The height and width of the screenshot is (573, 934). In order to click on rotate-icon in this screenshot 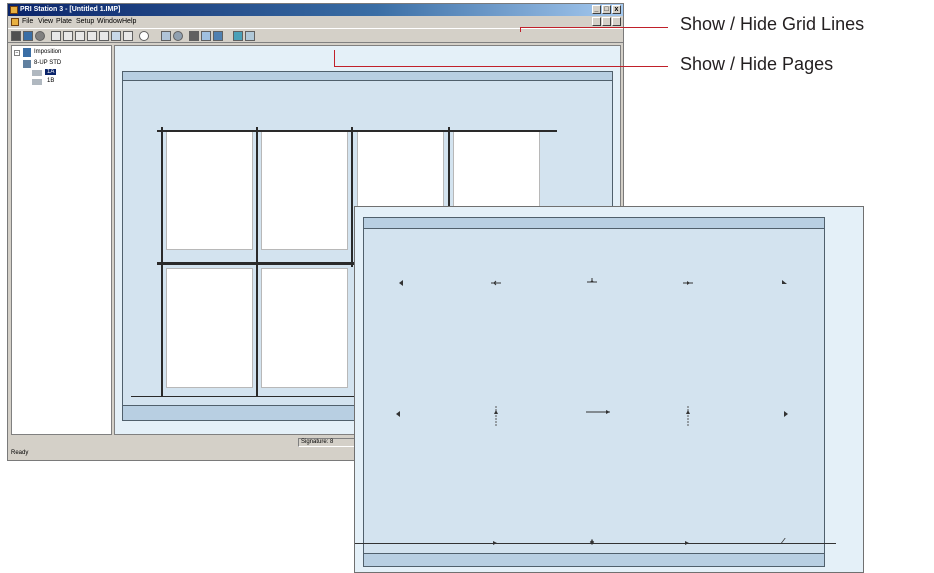, I will do `click(166, 36)`.